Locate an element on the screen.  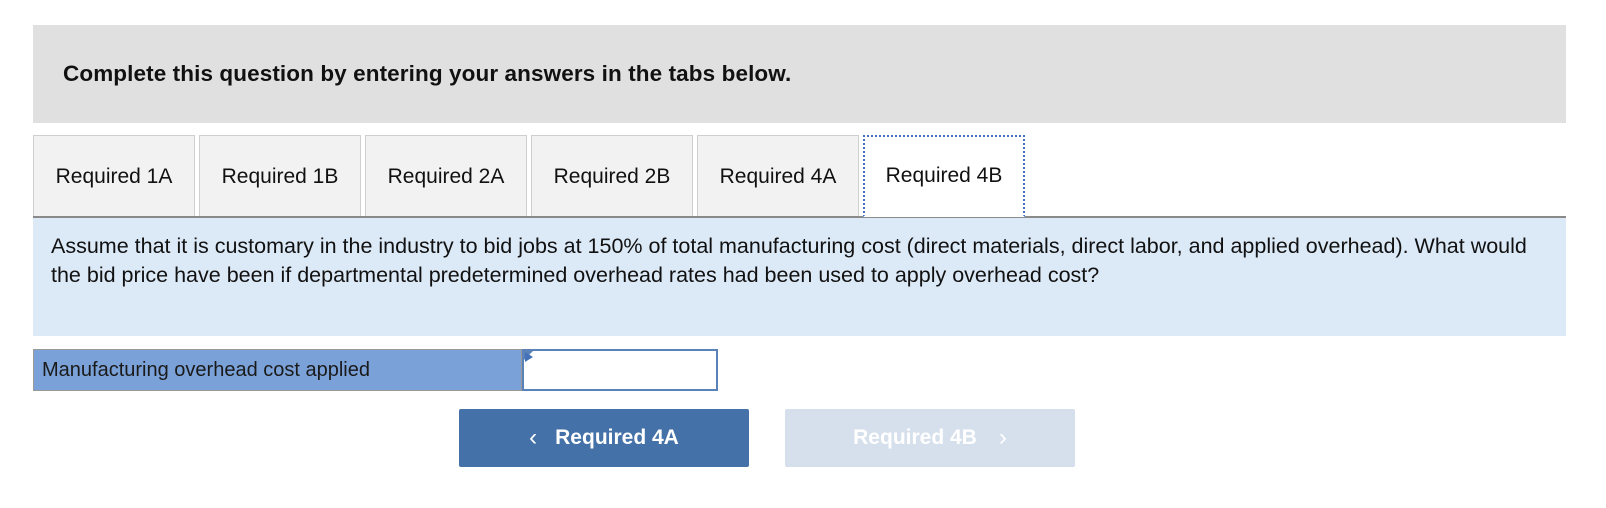
next-required-4b-button: Required 4B › is located at coordinates (930, 438).